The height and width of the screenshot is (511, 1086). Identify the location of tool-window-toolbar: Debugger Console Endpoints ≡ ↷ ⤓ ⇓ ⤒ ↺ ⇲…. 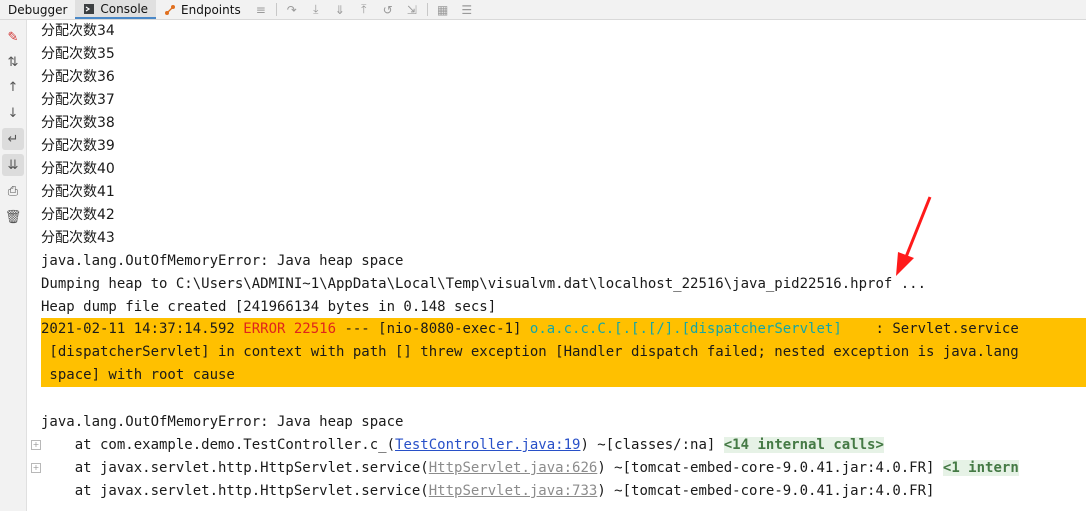
(543, 10).